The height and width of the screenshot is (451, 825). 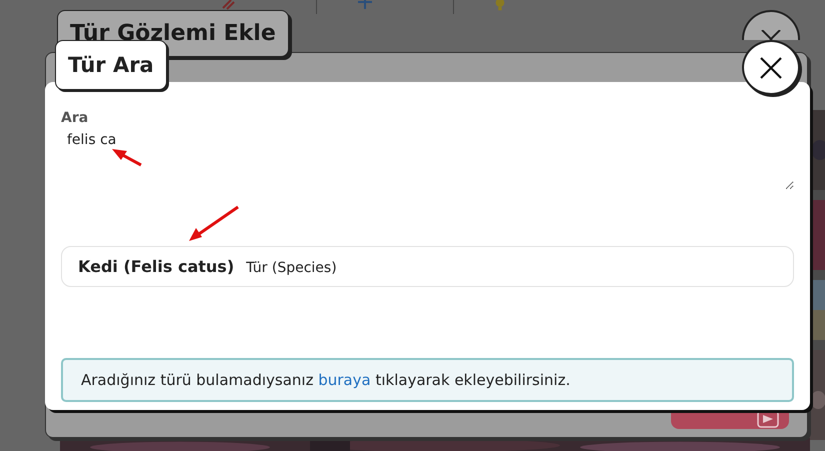 I want to click on add-species-link: buraya, so click(x=344, y=380).